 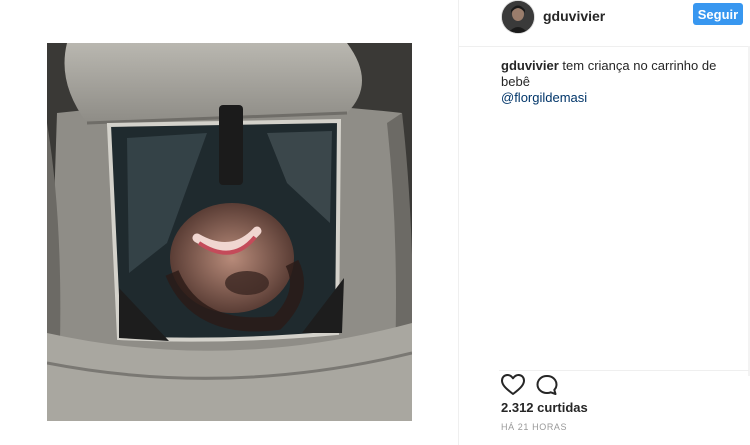 What do you see at coordinates (623, 98) in the screenshot?
I see `caption-mention-link: @florgildemasi` at bounding box center [623, 98].